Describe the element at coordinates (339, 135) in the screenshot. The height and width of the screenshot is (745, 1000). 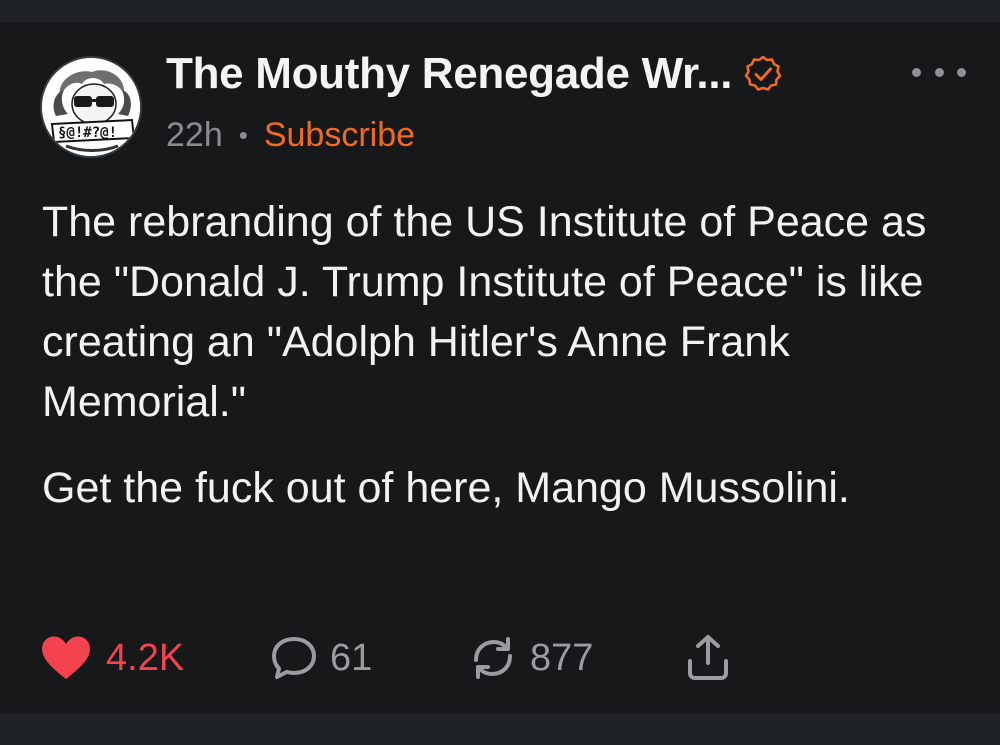
I see `subscribe-button: Subscribe` at that location.